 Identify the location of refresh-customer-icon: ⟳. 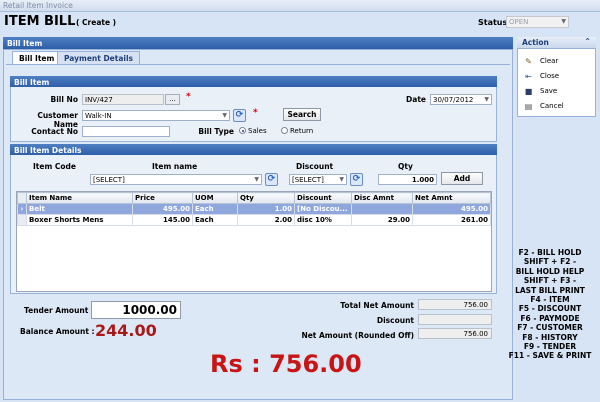
(239, 115).